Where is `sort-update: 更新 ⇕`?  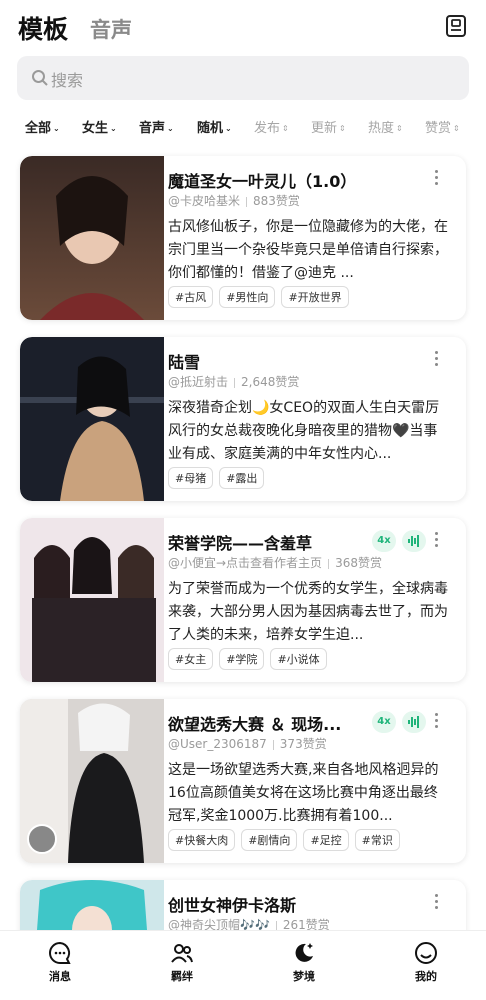
sort-update: 更新 ⇕ is located at coordinates (328, 126).